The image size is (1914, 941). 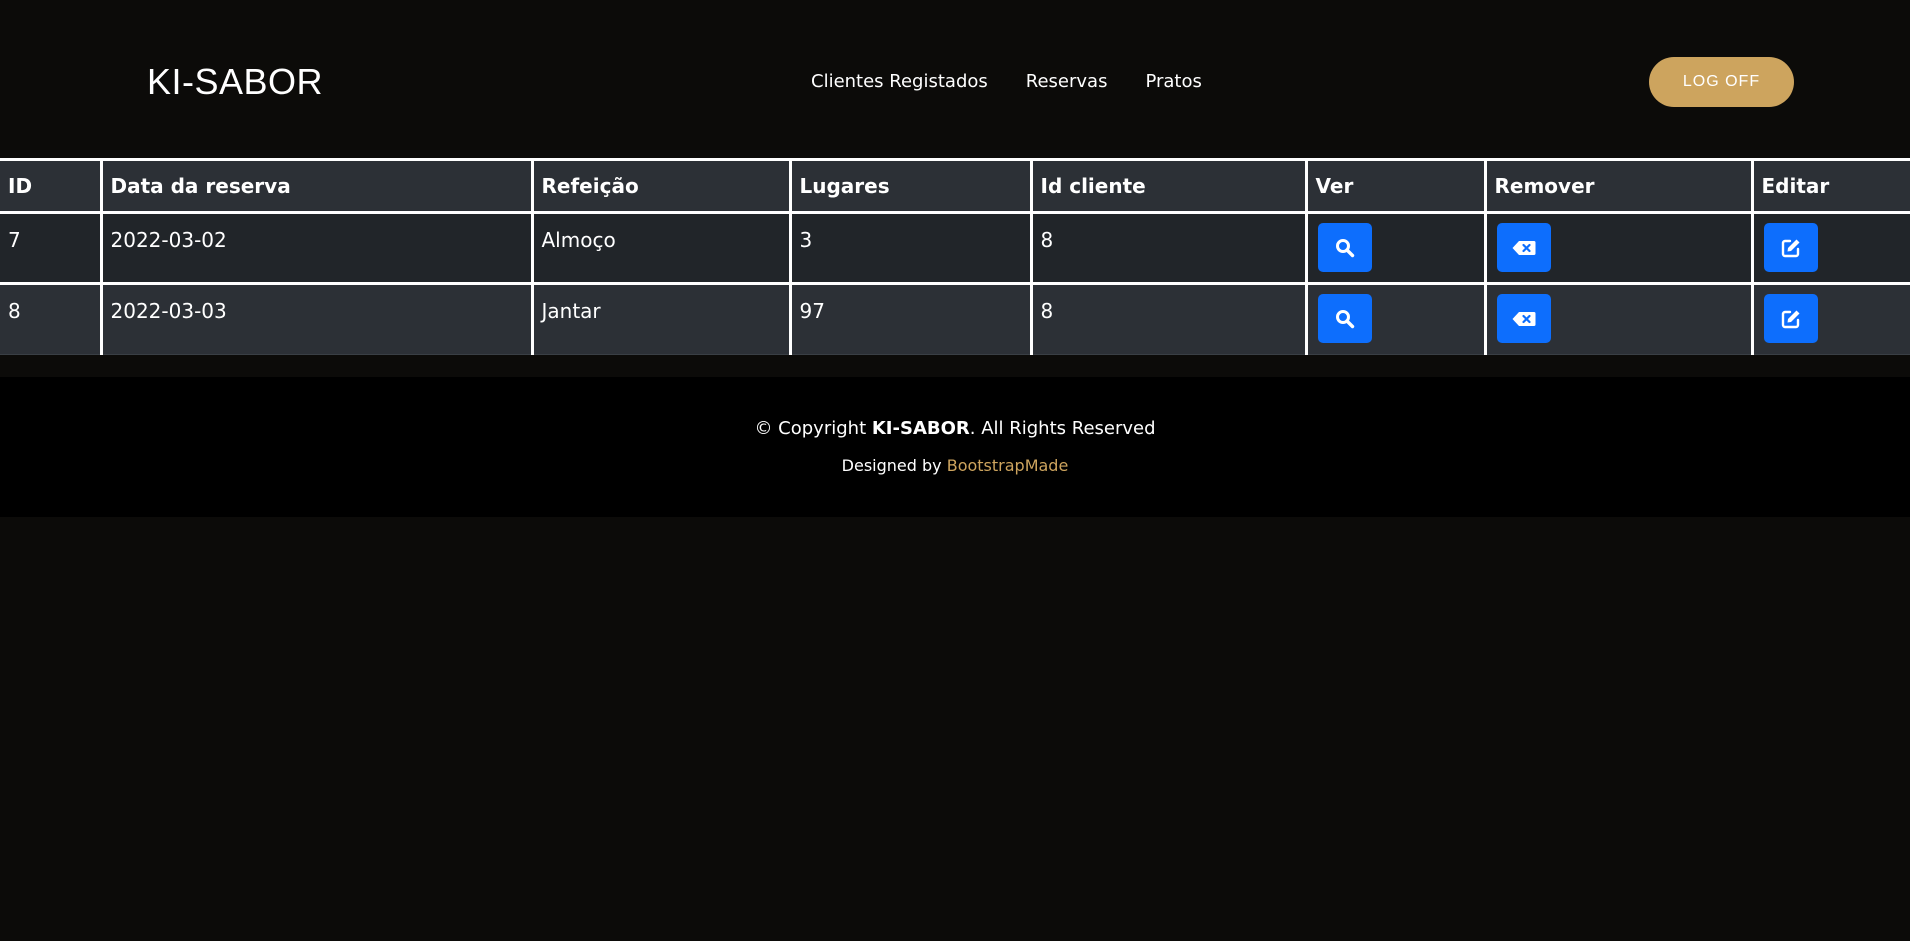 I want to click on column-header-date: Data da reserva, so click(x=316, y=186).